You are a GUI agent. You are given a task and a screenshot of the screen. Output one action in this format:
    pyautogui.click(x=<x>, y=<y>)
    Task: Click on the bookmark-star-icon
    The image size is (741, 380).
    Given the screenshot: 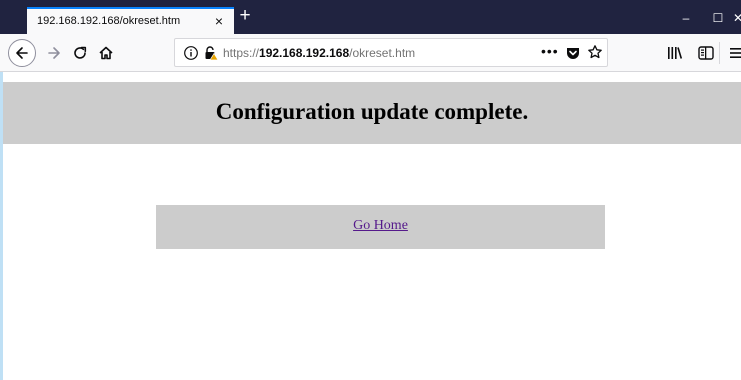 What is the action you would take?
    pyautogui.click(x=595, y=52)
    